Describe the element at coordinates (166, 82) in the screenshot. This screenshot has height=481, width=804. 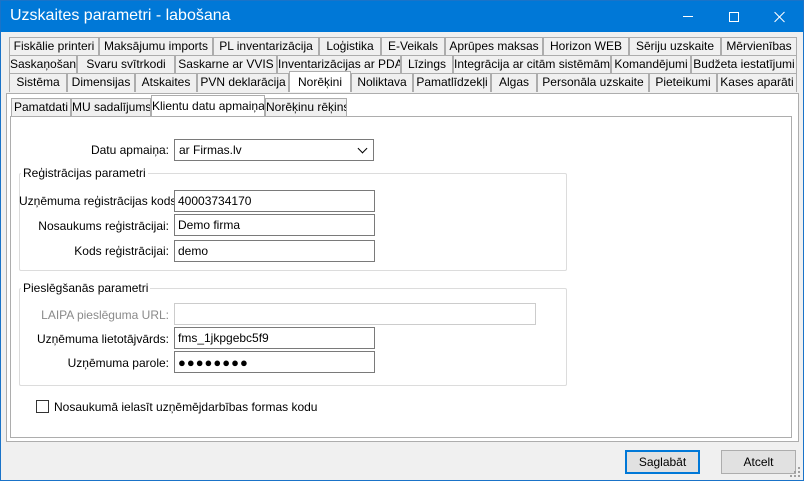
I see `tab-atskaites: Atskaites` at that location.